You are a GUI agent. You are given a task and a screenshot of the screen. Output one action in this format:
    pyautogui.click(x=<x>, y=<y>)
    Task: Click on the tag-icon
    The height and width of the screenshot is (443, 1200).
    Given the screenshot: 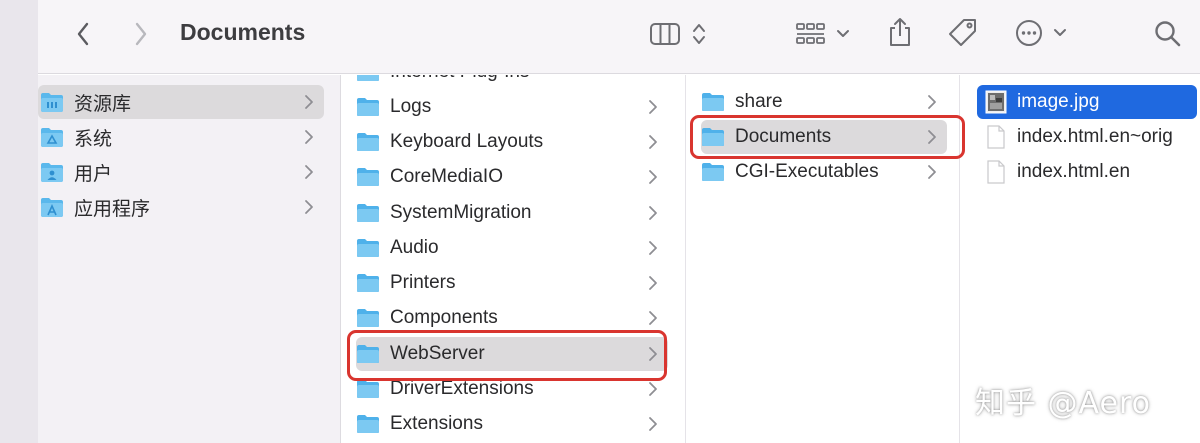 What is the action you would take?
    pyautogui.click(x=962, y=32)
    